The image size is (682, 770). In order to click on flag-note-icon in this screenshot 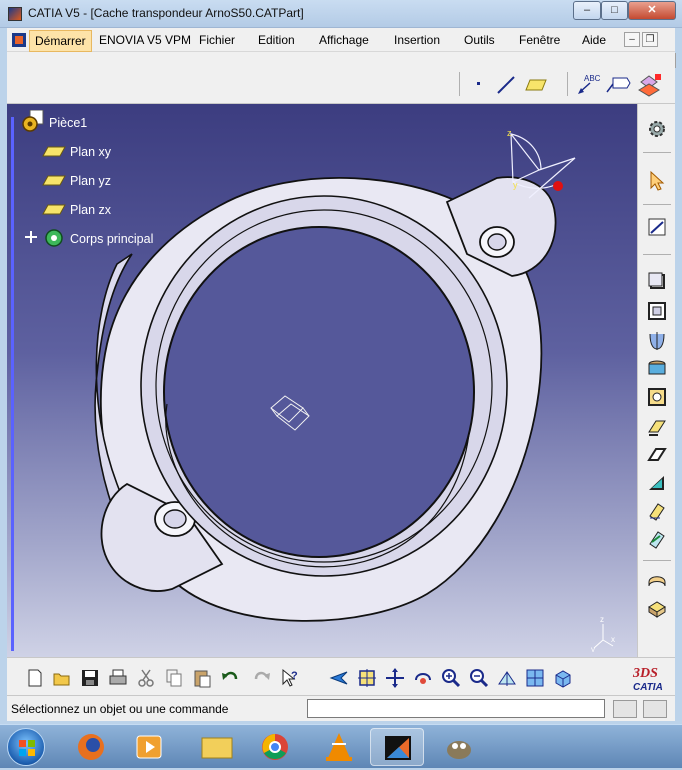, I will do `click(619, 84)`.